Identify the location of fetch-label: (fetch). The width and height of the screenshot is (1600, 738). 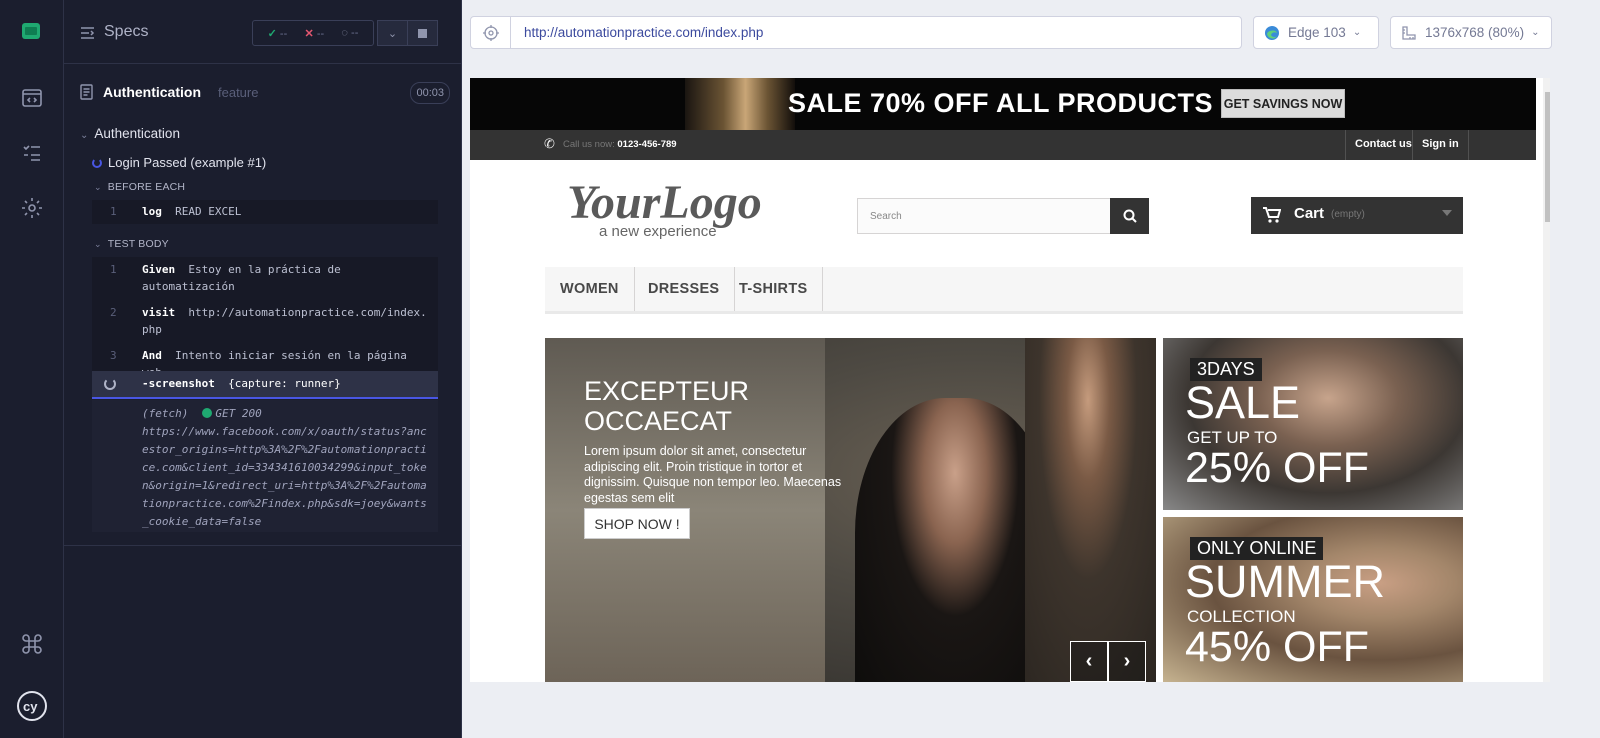
(165, 413).